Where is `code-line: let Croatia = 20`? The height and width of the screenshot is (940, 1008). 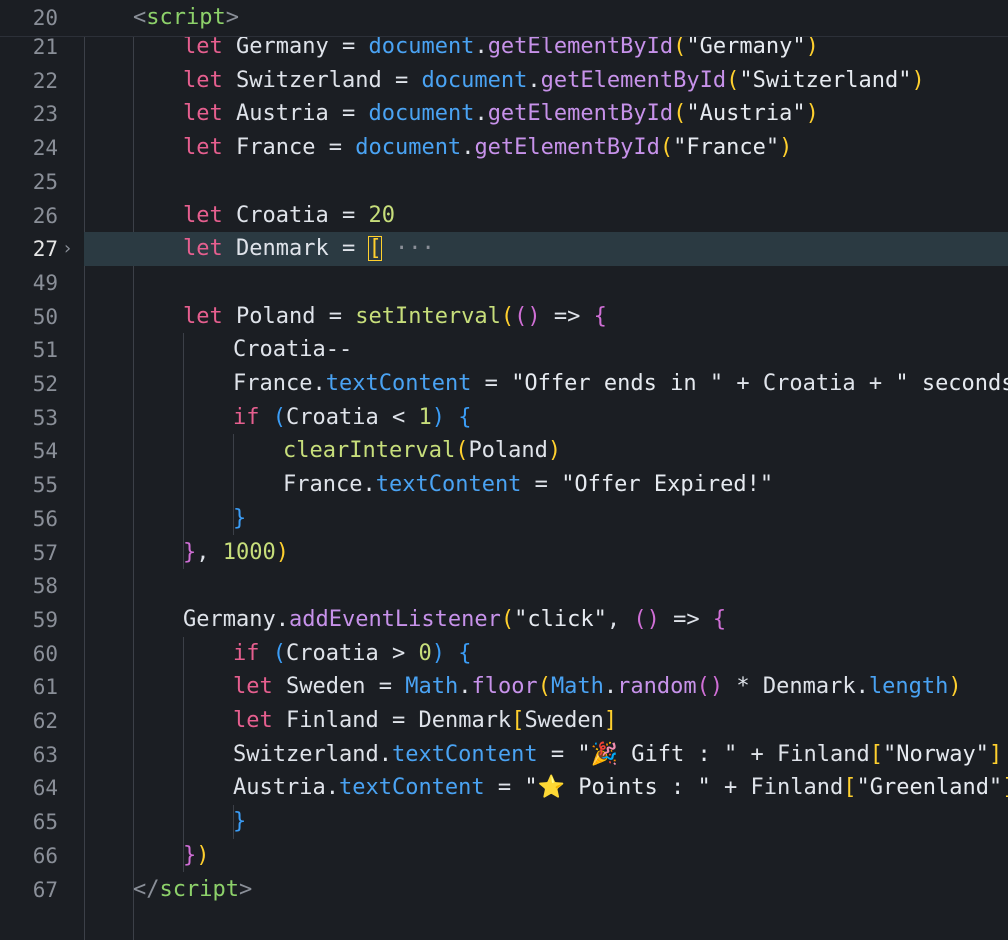 code-line: let Croatia = 20 is located at coordinates (289, 216).